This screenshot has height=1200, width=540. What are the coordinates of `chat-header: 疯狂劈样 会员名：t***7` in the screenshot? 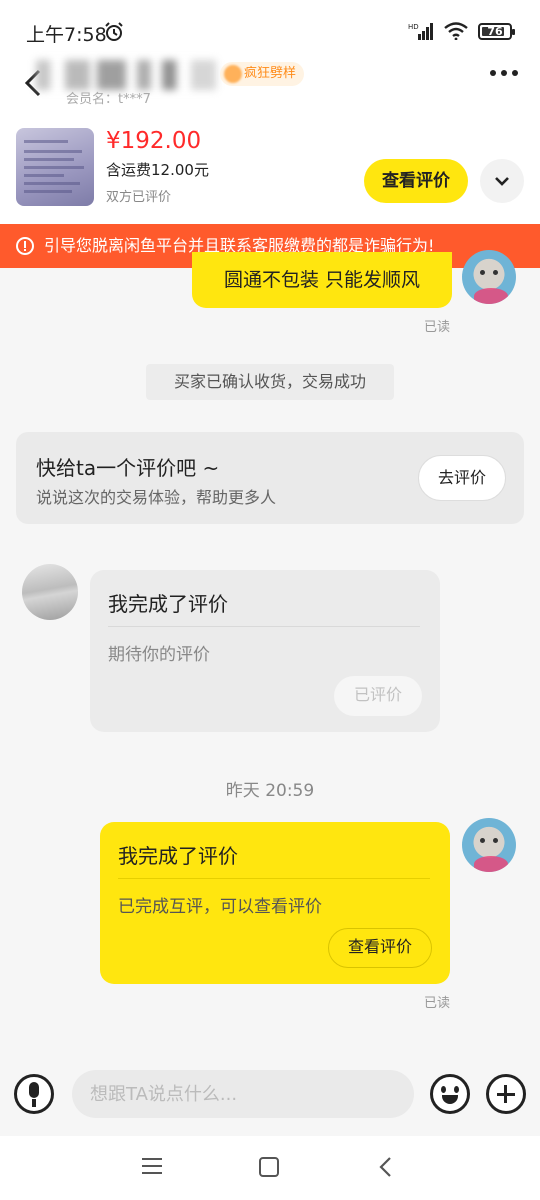 It's located at (270, 83).